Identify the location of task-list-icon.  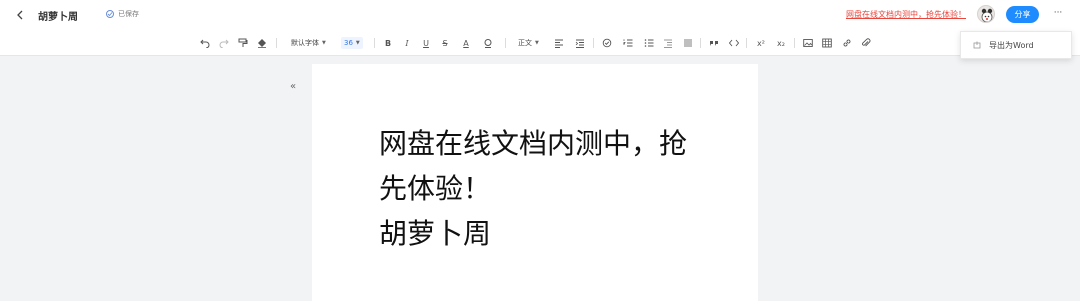
(607, 43).